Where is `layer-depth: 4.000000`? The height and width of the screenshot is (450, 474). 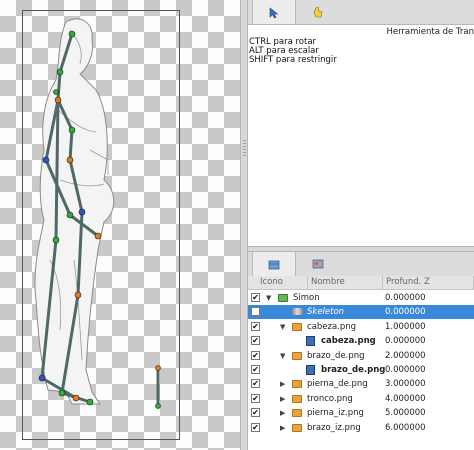 layer-depth: 4.000000 is located at coordinates (405, 398).